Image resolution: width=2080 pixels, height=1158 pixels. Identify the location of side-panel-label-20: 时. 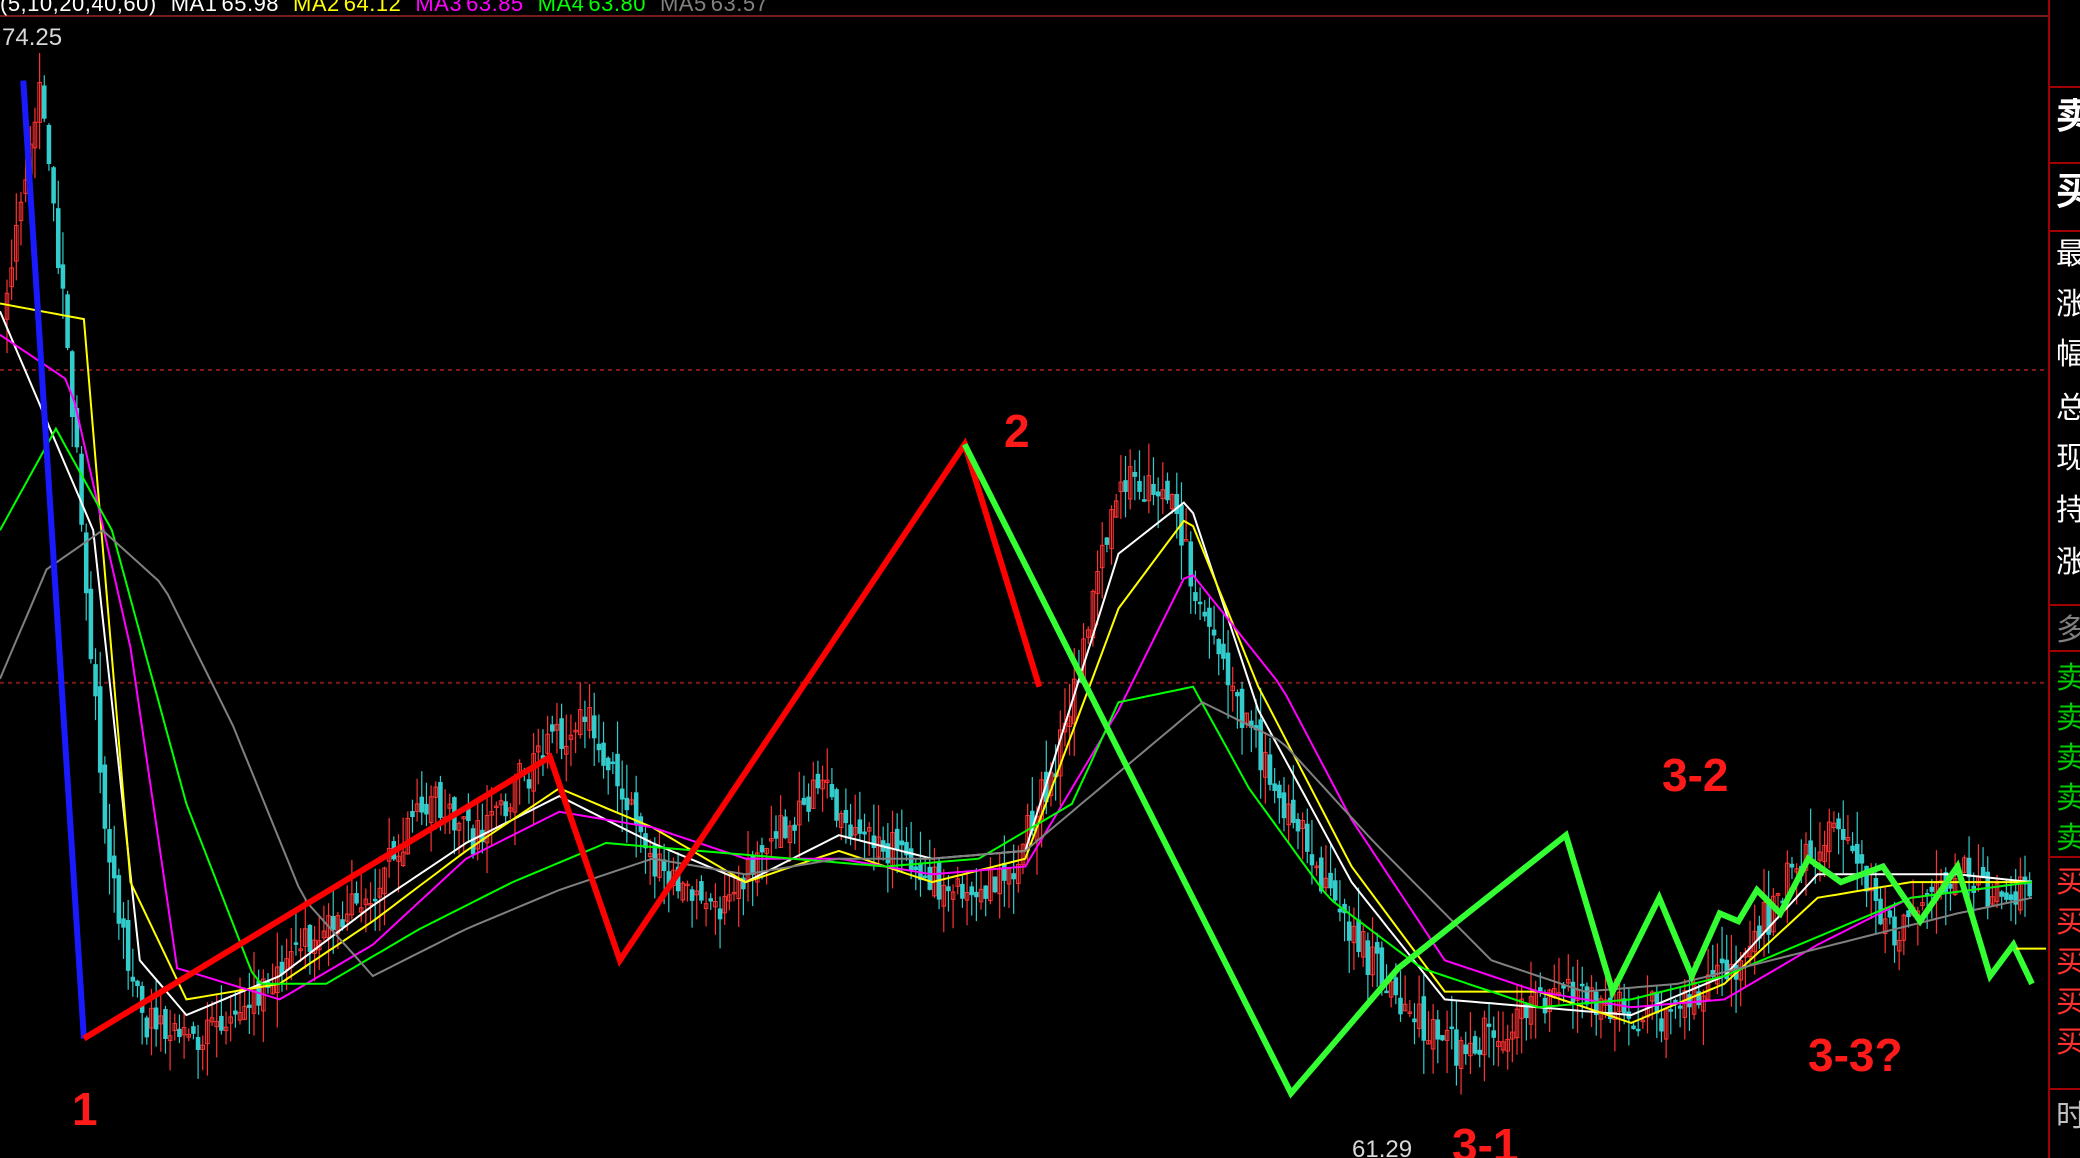
(2068, 1117).